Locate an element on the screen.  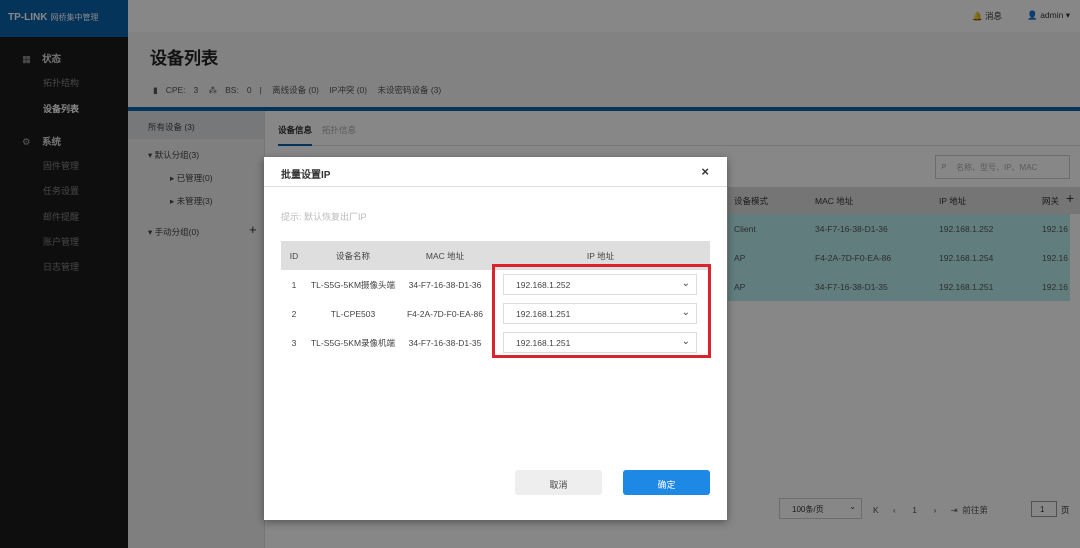
cancel-button: 取消 is located at coordinates (558, 482).